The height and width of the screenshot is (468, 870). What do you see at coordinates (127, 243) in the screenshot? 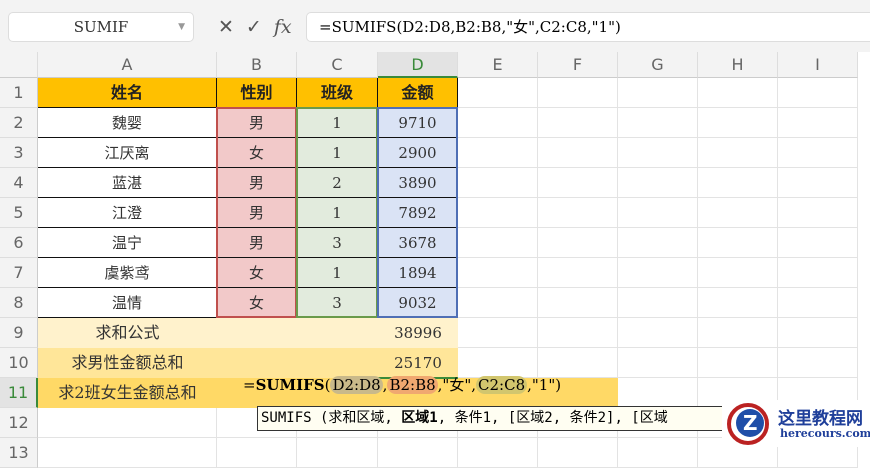
I see `data-cell: 温宁` at bounding box center [127, 243].